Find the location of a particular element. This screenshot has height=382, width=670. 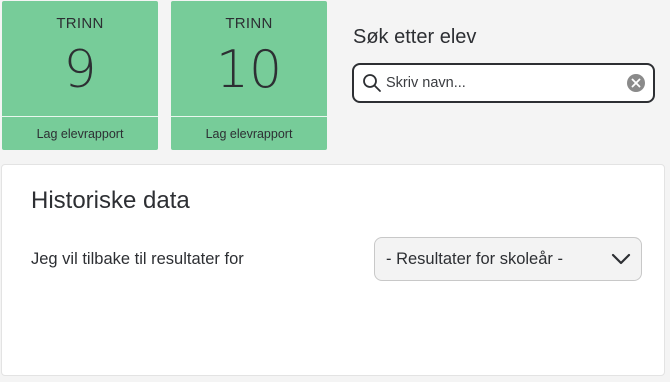

search-input is located at coordinates (505, 83).